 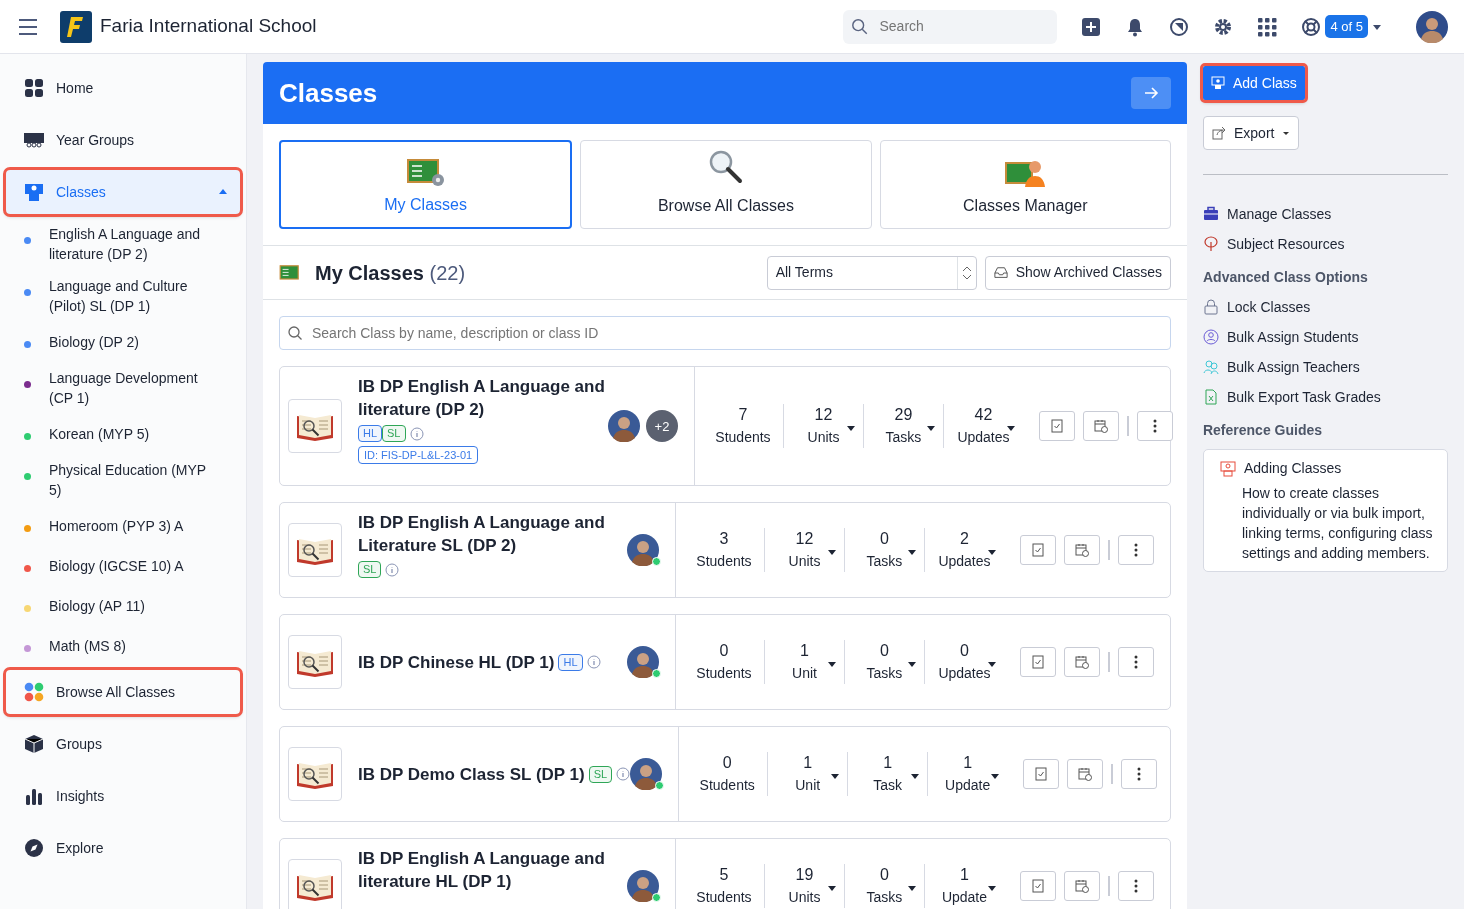 I want to click on archived-button: Show Archived Classes, so click(x=1077, y=272).